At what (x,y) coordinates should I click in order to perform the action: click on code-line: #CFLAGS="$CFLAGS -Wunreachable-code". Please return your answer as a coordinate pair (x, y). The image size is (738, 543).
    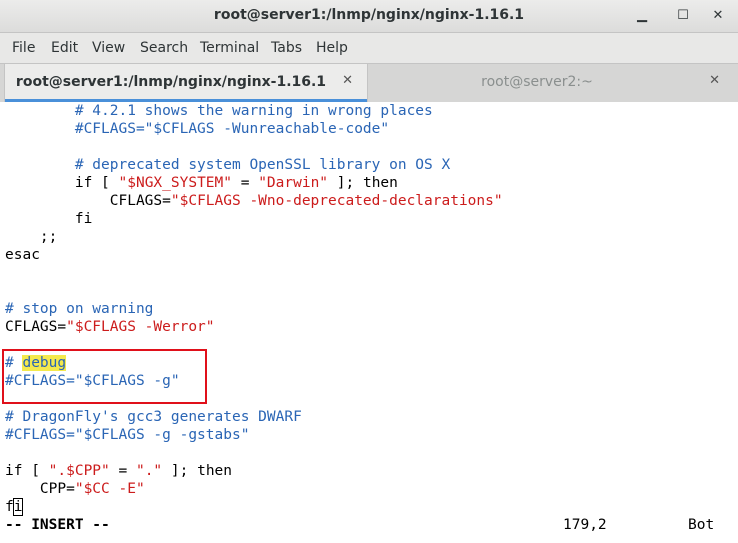
    Looking at the image, I should click on (197, 129).